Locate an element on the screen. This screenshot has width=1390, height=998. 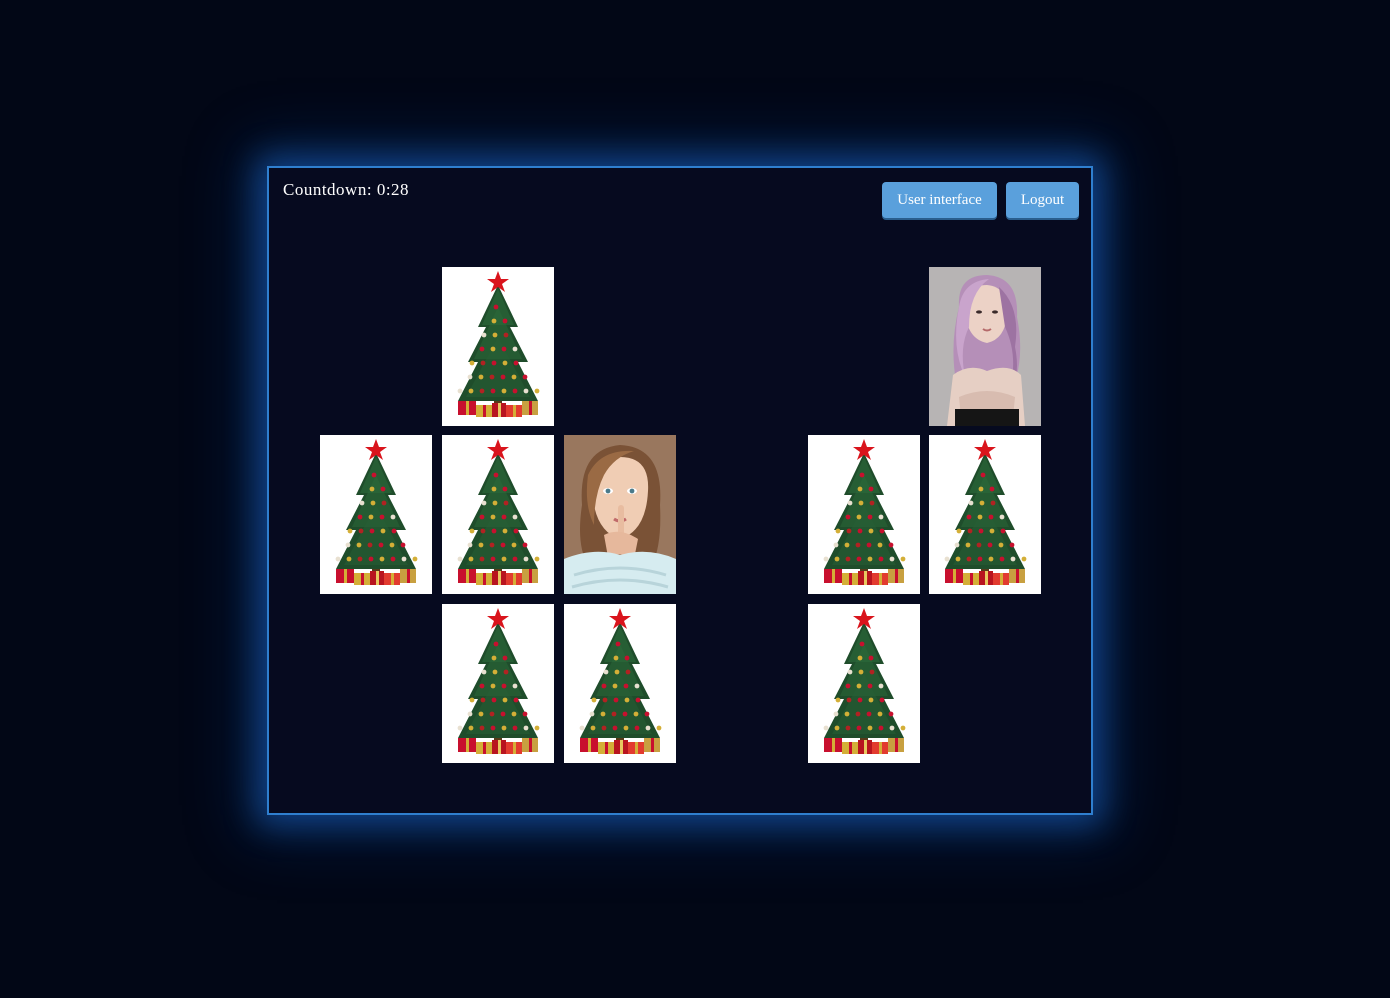
logout-button: Logout is located at coordinates (1042, 200).